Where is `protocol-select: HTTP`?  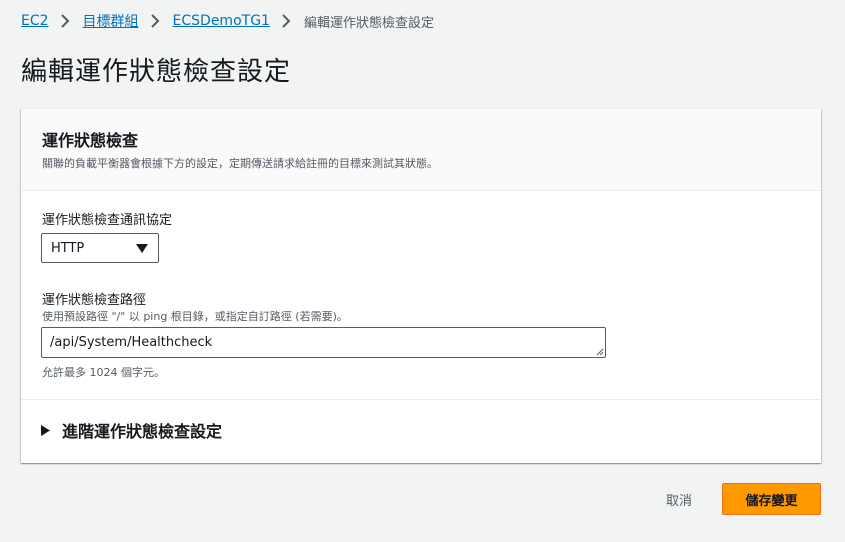
protocol-select: HTTP is located at coordinates (100, 248).